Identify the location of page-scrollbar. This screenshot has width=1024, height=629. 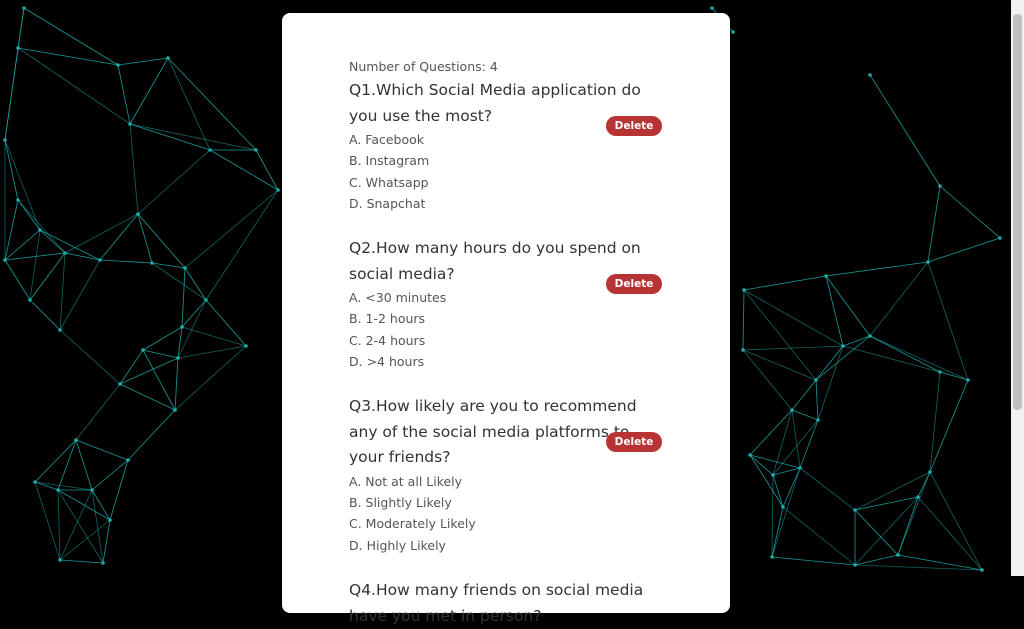
(1017, 288).